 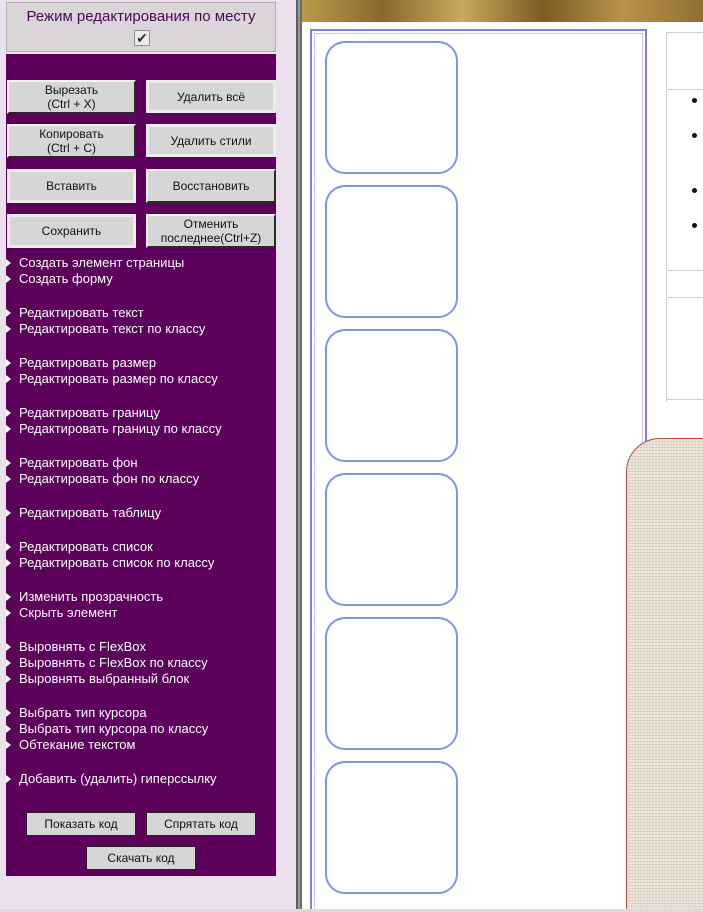 I want to click on menu-item: Редактировать текст, so click(x=75, y=313).